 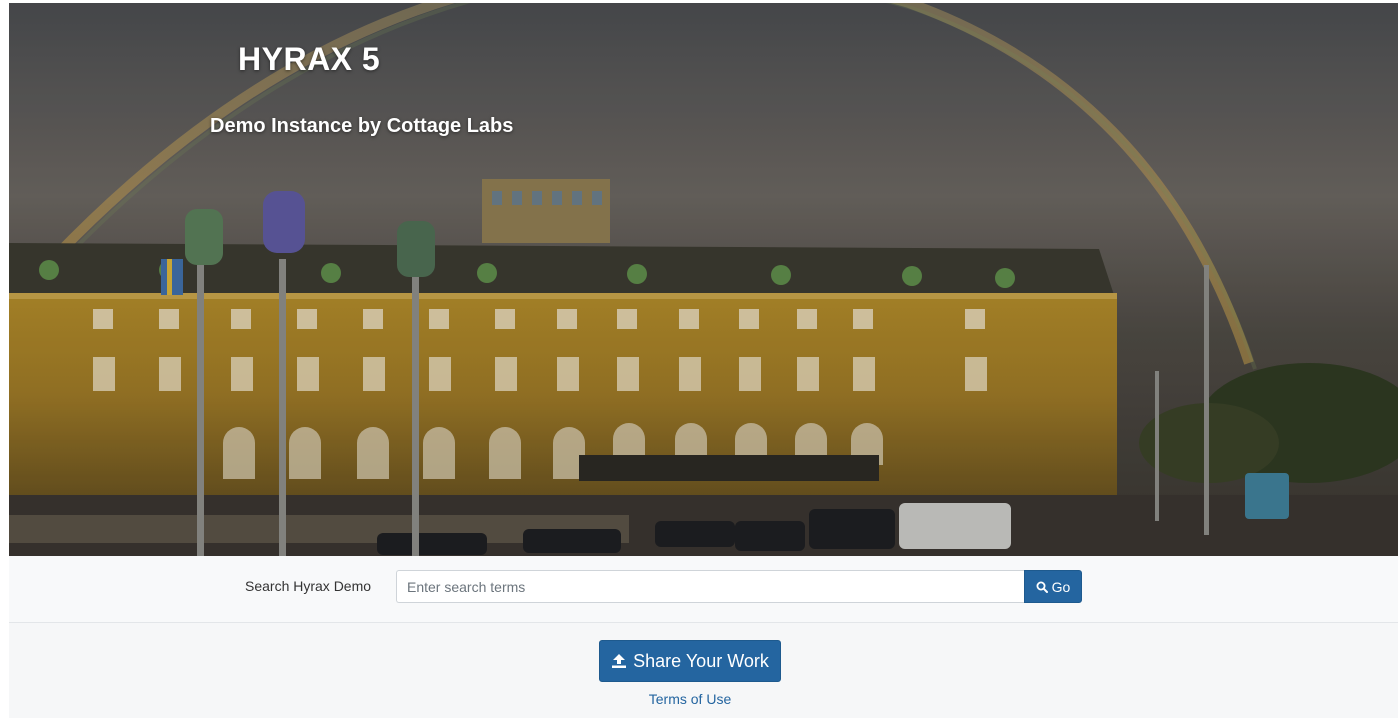 I want to click on search-icon, so click(x=1042, y=587).